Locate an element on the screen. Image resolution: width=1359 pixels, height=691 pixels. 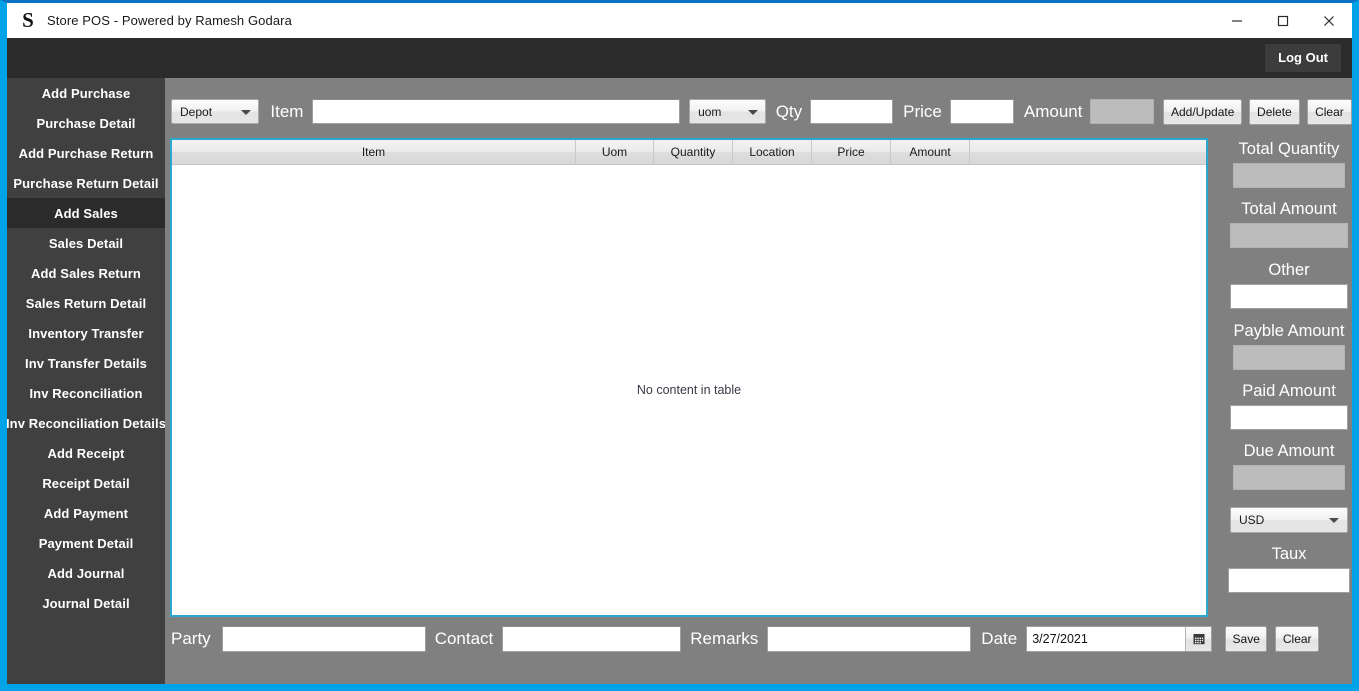
sidebar-item-add-purchase: Add Purchase is located at coordinates (86, 93).